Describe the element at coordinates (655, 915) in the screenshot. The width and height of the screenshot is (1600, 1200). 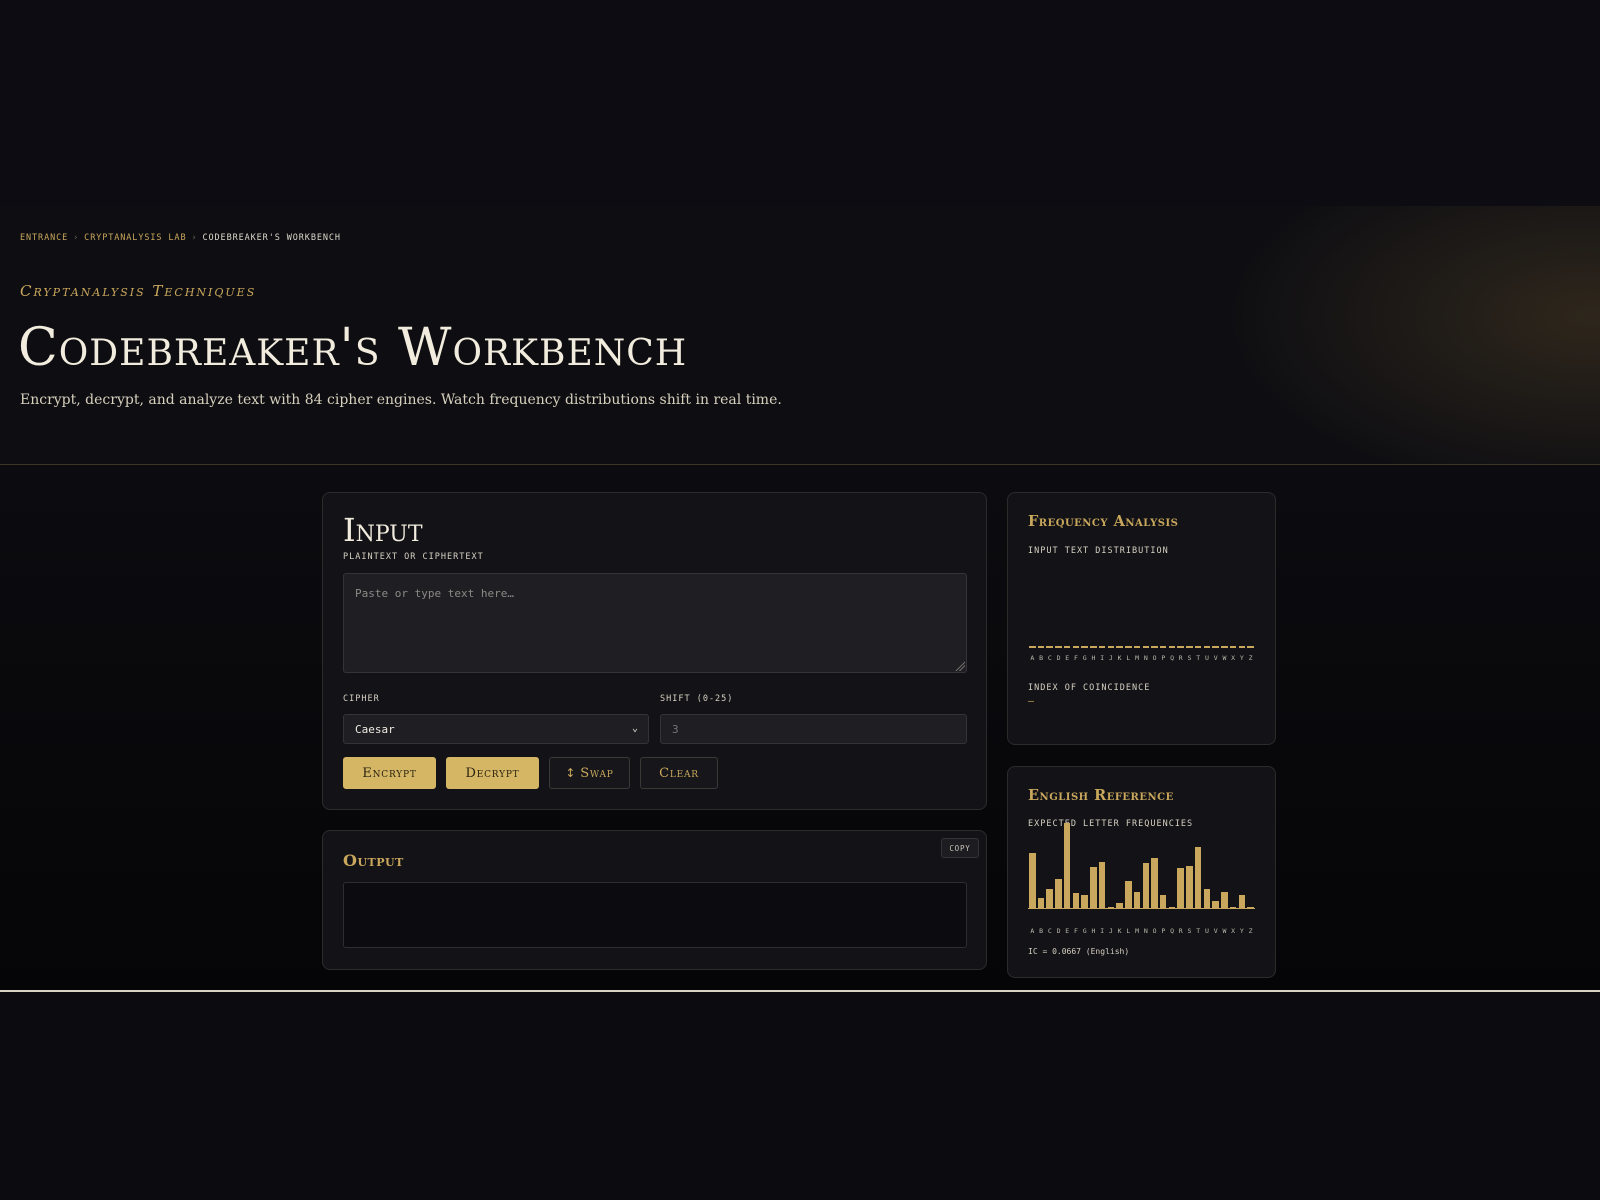
I see `output-text` at that location.